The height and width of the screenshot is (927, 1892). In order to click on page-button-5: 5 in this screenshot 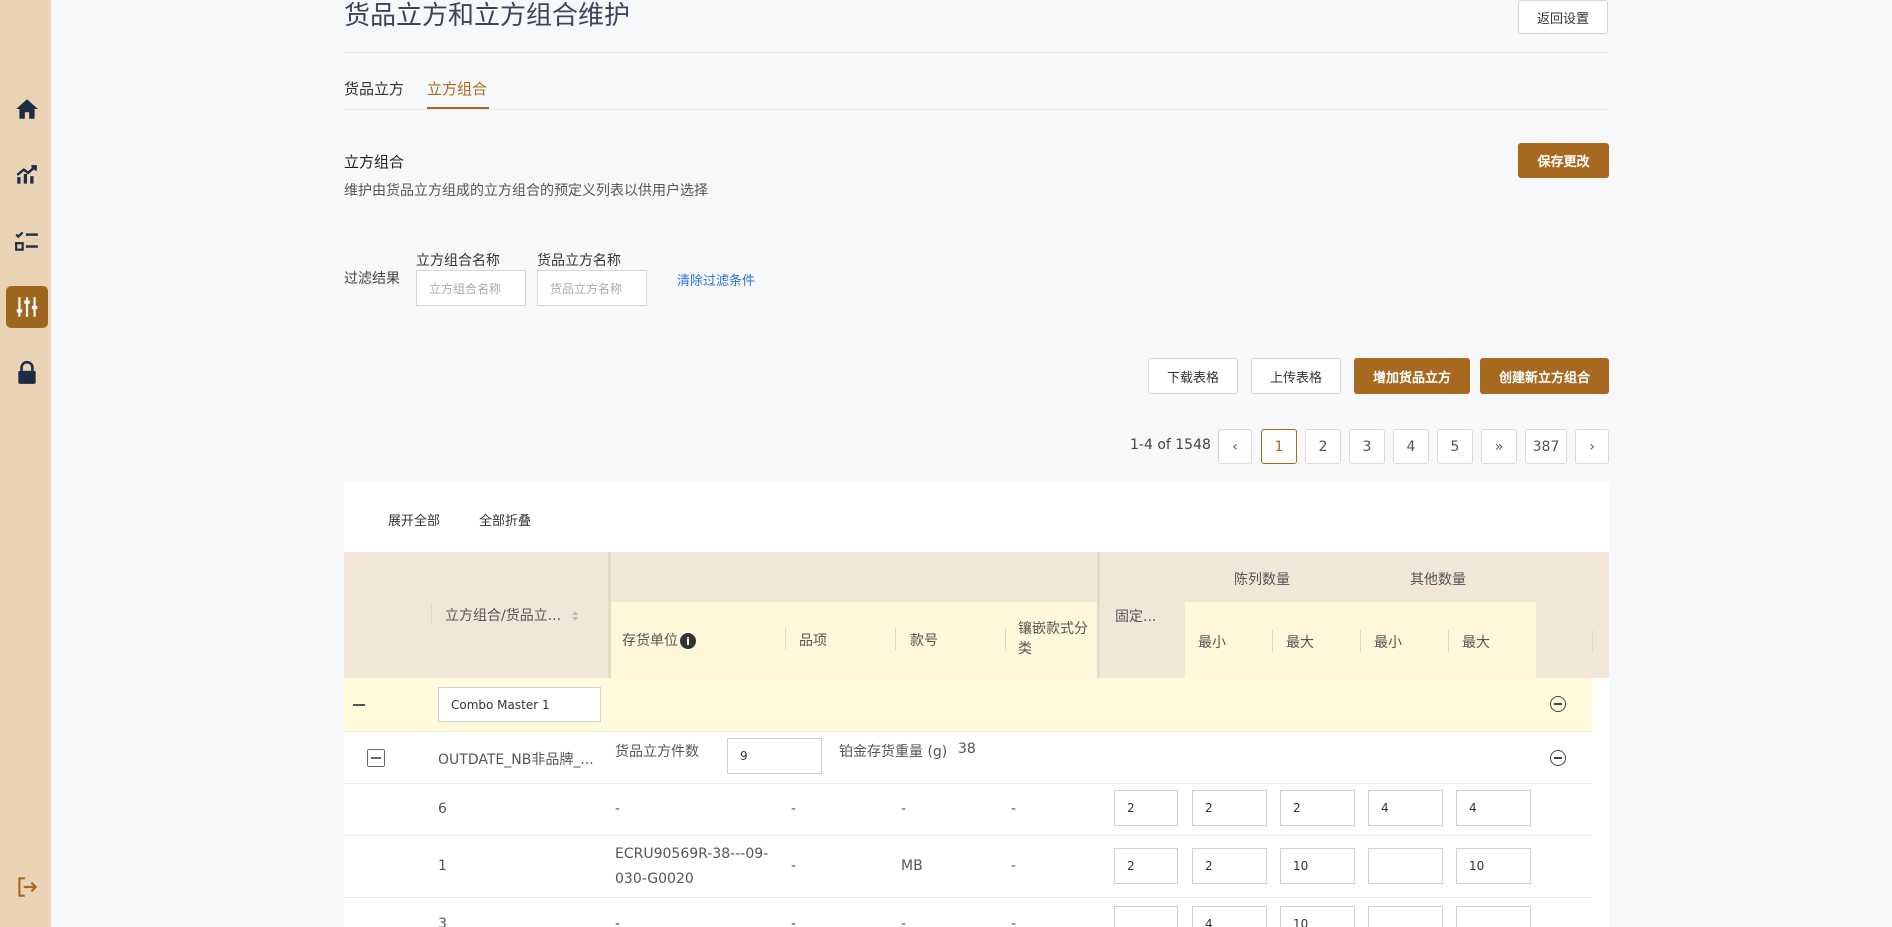, I will do `click(1455, 446)`.